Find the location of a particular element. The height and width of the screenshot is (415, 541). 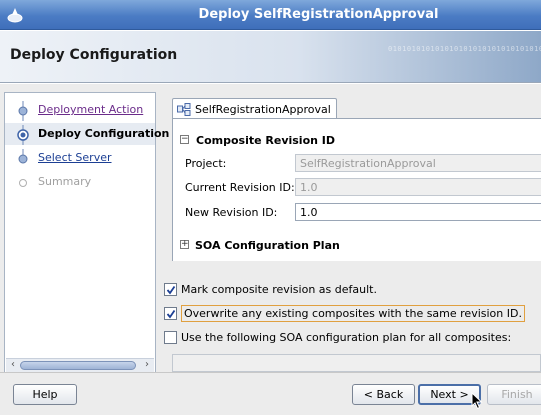

nav-item-select-server: Select Server is located at coordinates (80, 158).